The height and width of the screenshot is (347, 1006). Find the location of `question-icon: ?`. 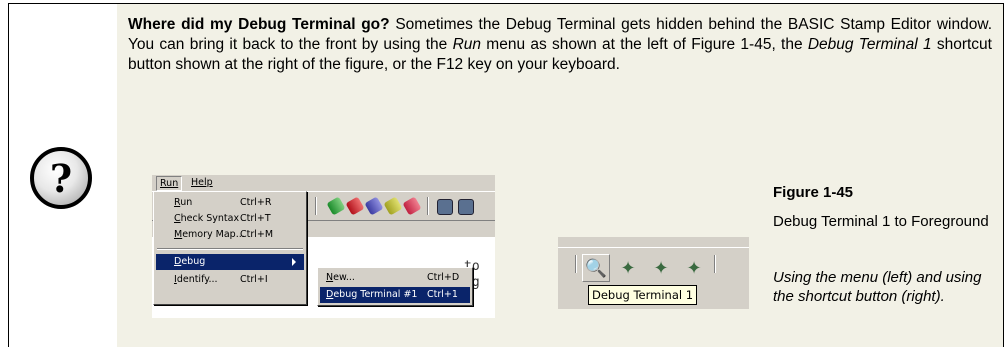

question-icon: ? is located at coordinates (61, 178).